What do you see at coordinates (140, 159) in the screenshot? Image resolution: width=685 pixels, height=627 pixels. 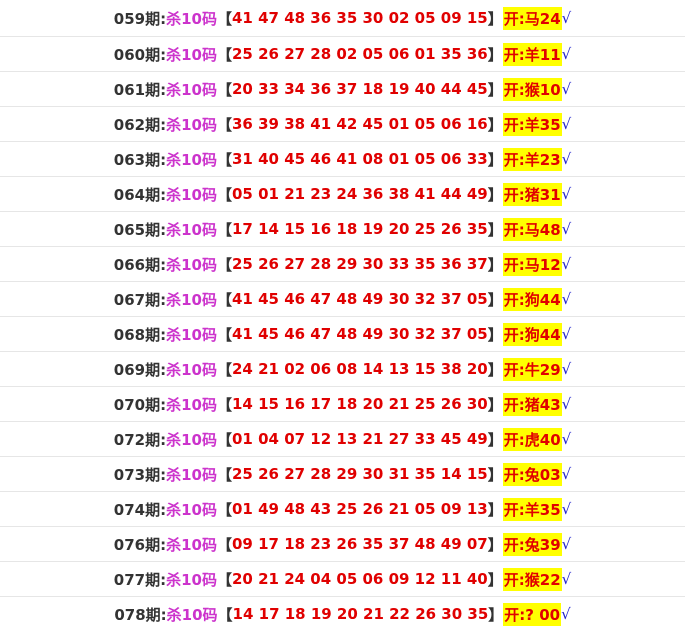 I see `period-label: 063期:` at bounding box center [140, 159].